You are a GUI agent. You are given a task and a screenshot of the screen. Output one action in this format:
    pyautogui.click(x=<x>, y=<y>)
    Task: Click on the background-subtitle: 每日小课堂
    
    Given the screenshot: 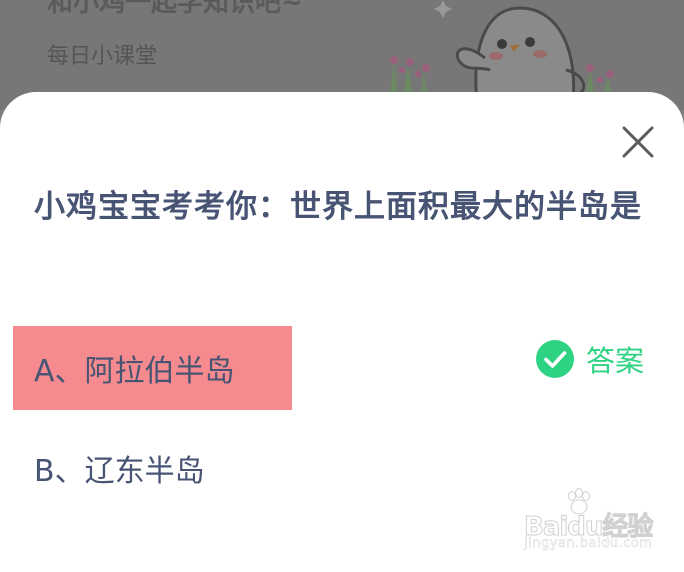 What is the action you would take?
    pyautogui.click(x=102, y=56)
    